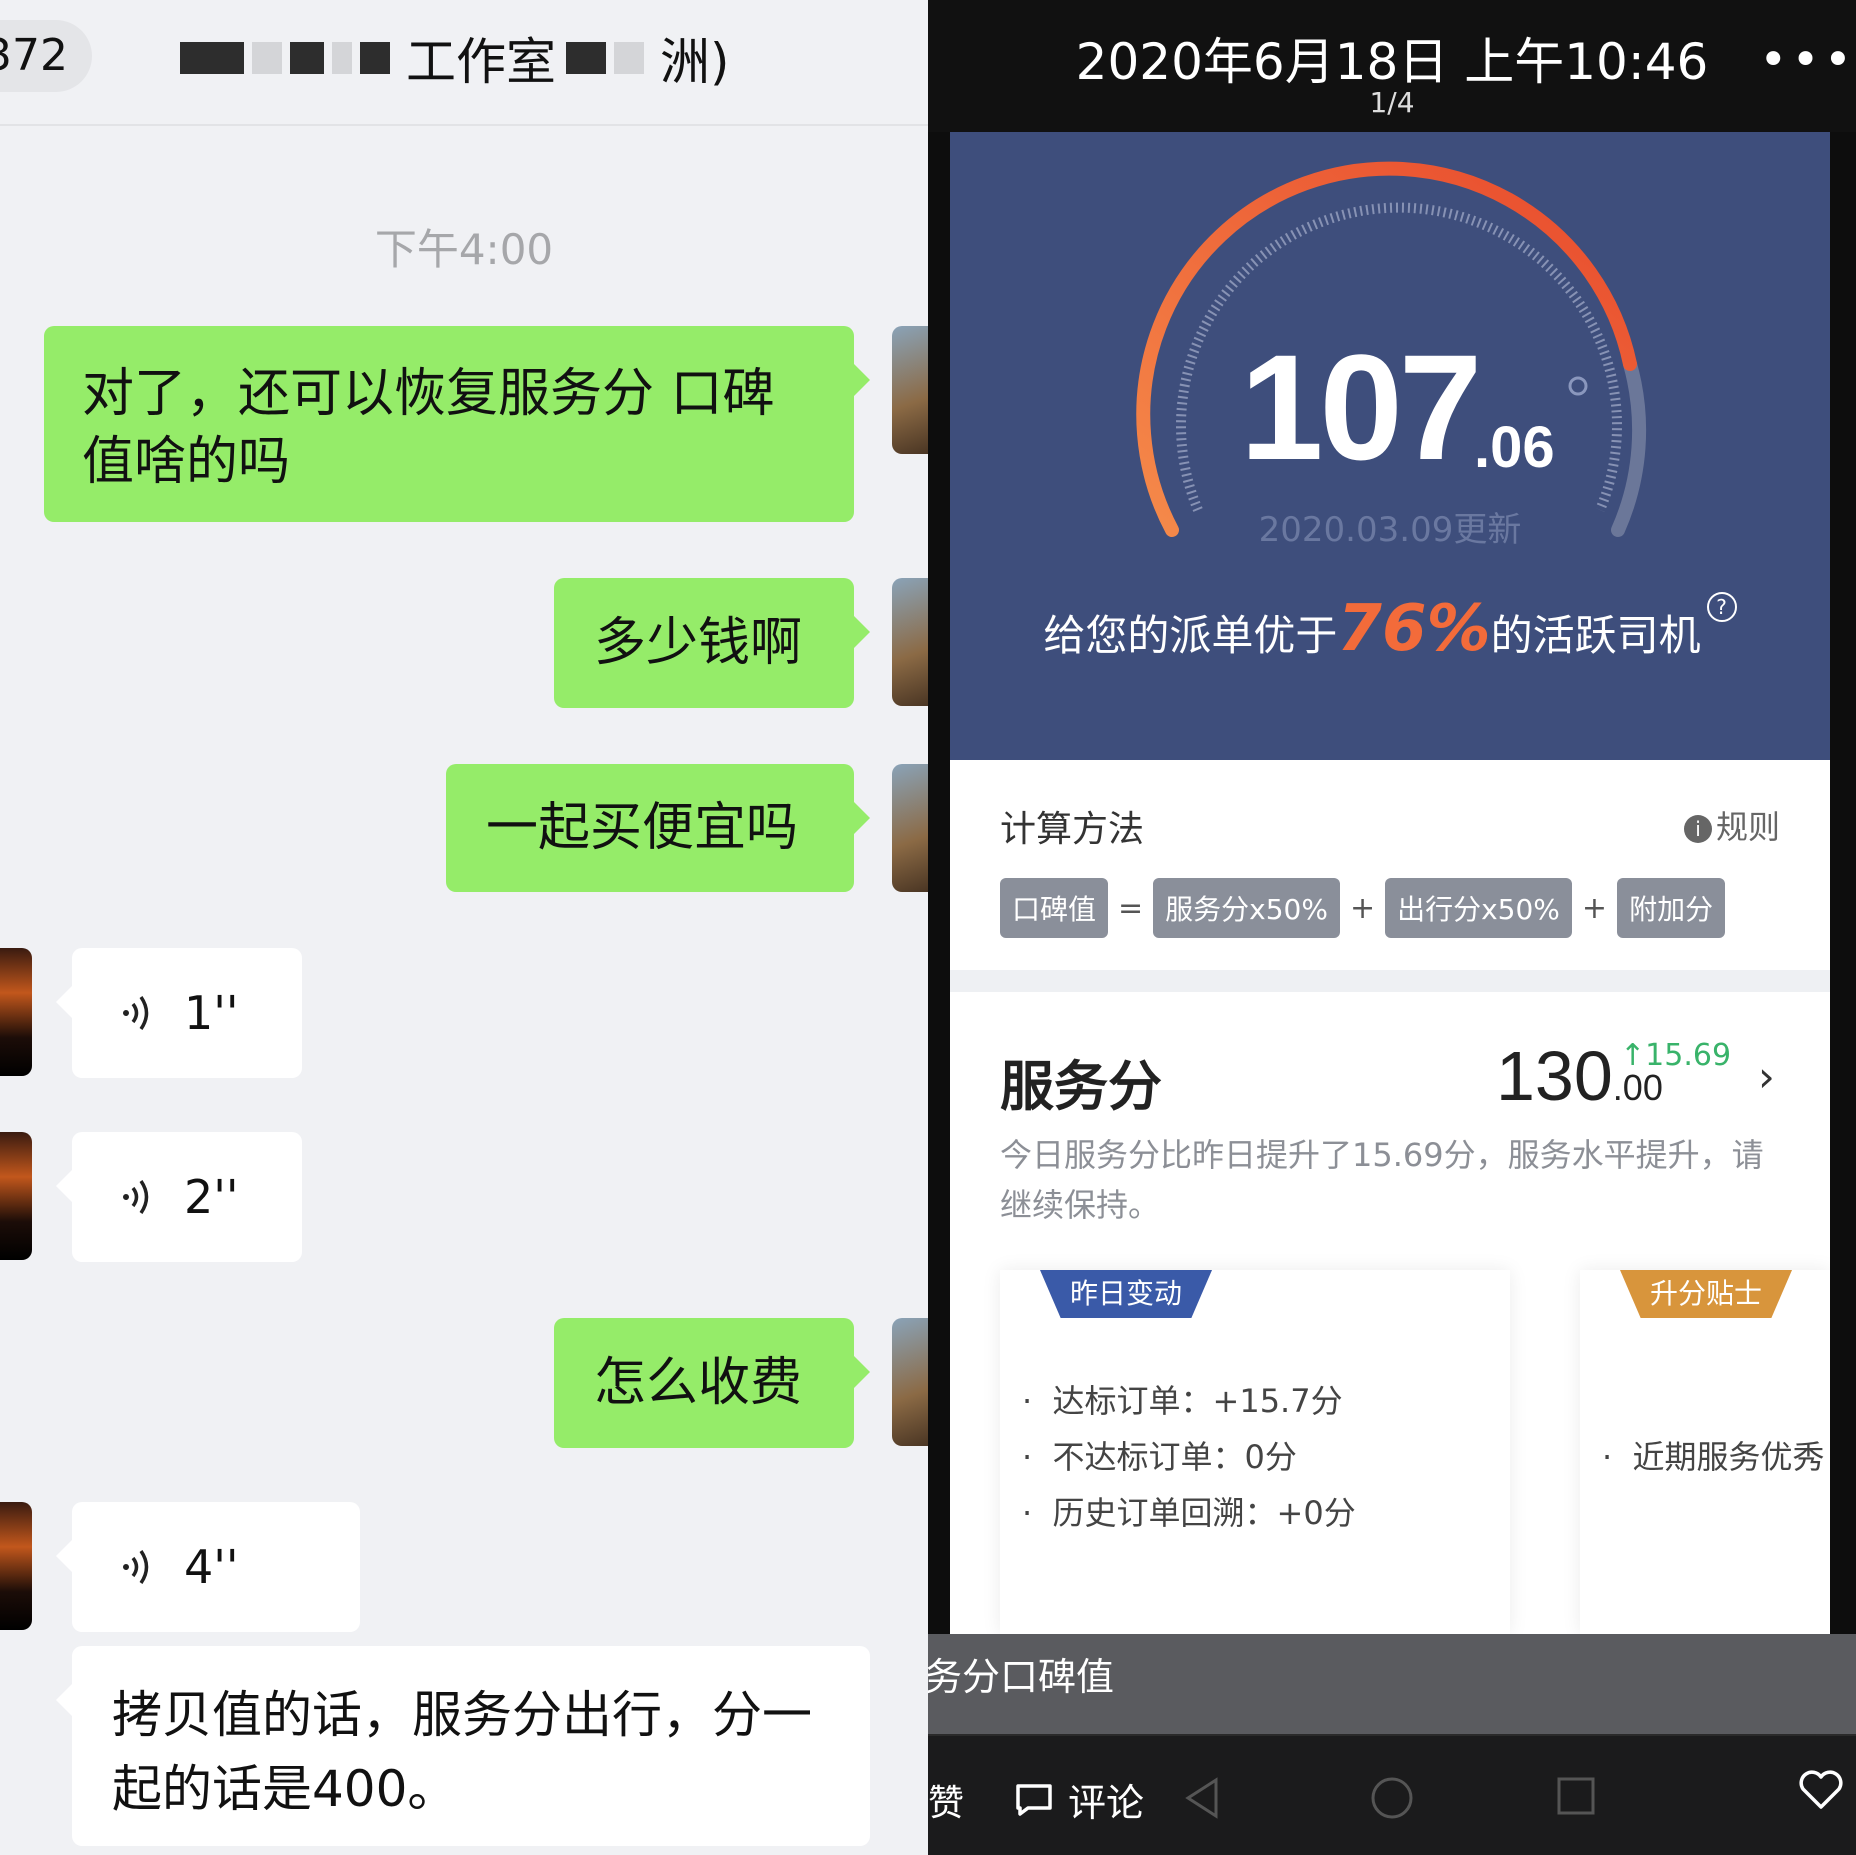  What do you see at coordinates (1106, 1803) in the screenshot?
I see `comment-label: 评论` at bounding box center [1106, 1803].